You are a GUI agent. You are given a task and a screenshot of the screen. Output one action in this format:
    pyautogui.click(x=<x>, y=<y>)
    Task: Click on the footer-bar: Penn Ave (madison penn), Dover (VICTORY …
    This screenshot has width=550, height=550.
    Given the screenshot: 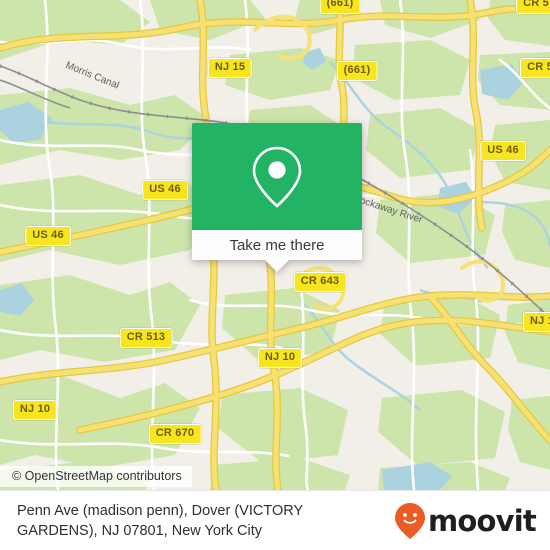 What is the action you would take?
    pyautogui.click(x=275, y=520)
    